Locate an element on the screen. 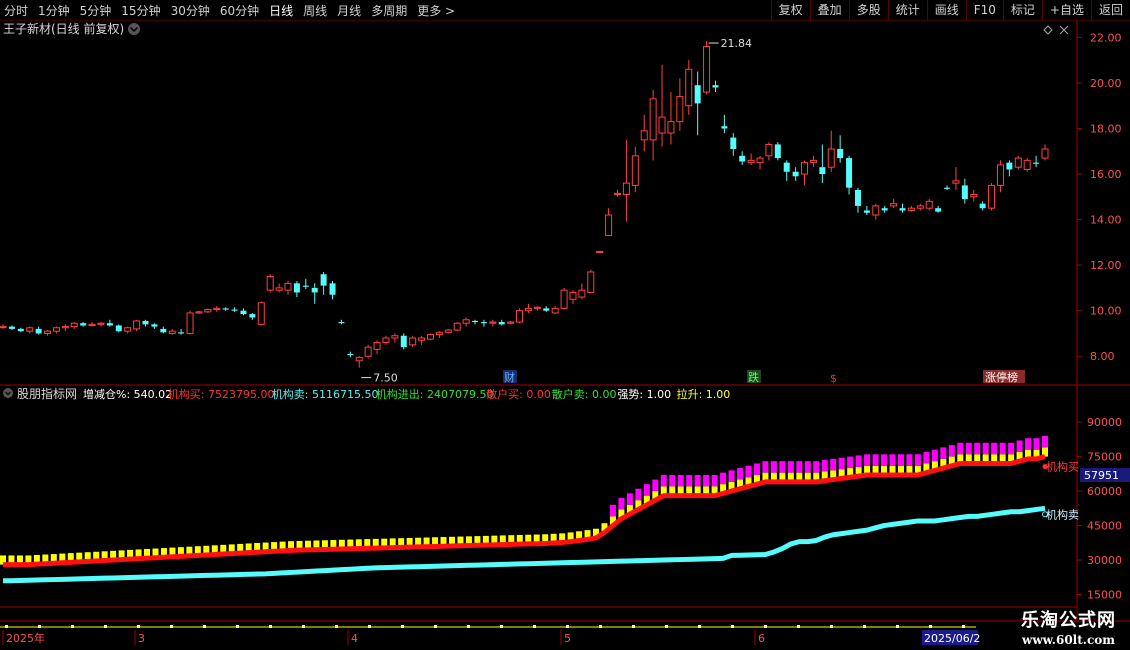  period-tab-4: 30分钟 is located at coordinates (190, 10).